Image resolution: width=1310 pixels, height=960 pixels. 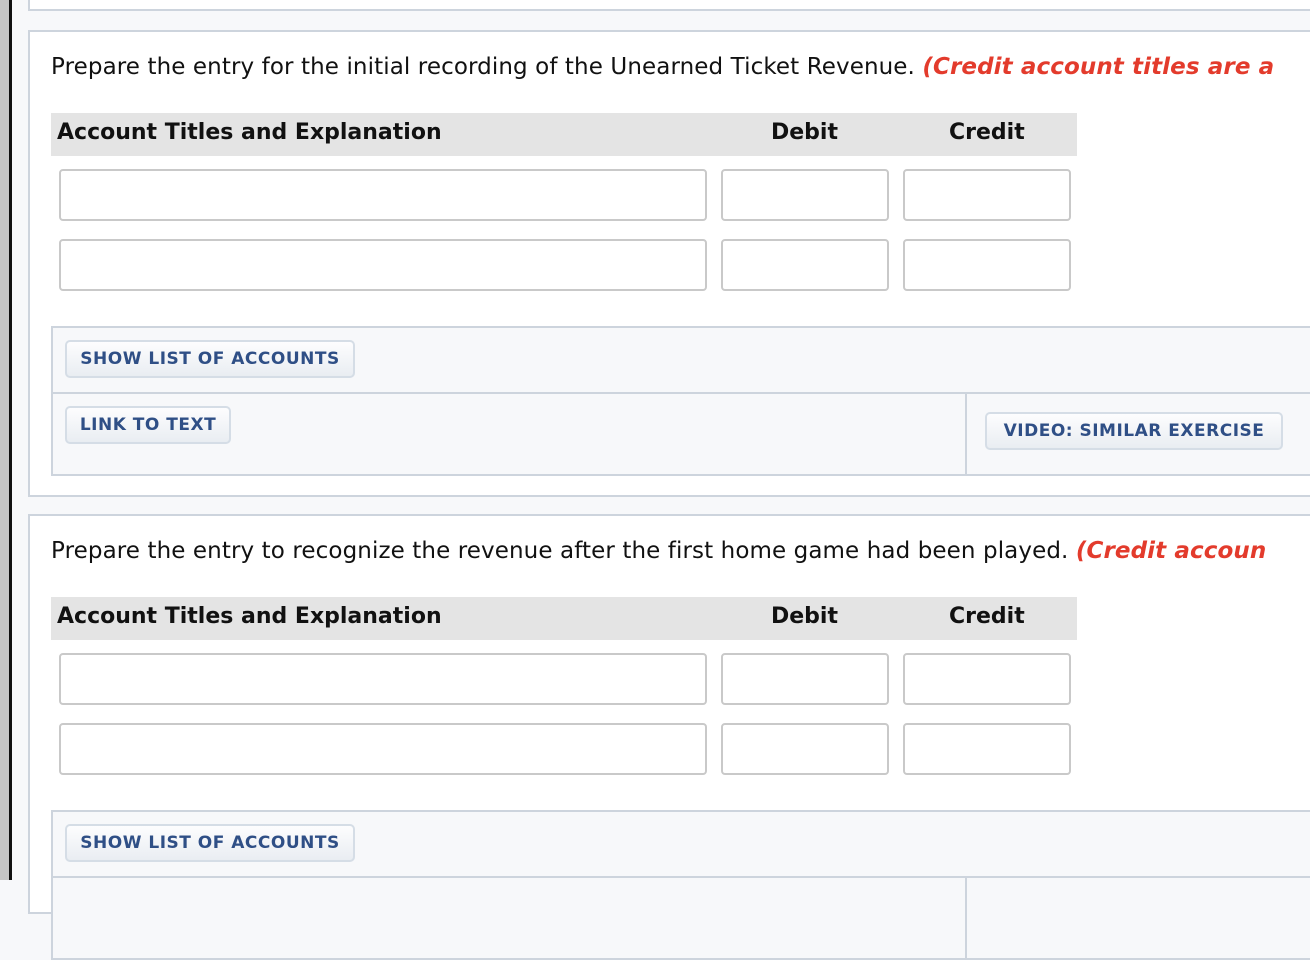 I want to click on link-to-text-button: LINK TO TEXT, so click(x=148, y=425).